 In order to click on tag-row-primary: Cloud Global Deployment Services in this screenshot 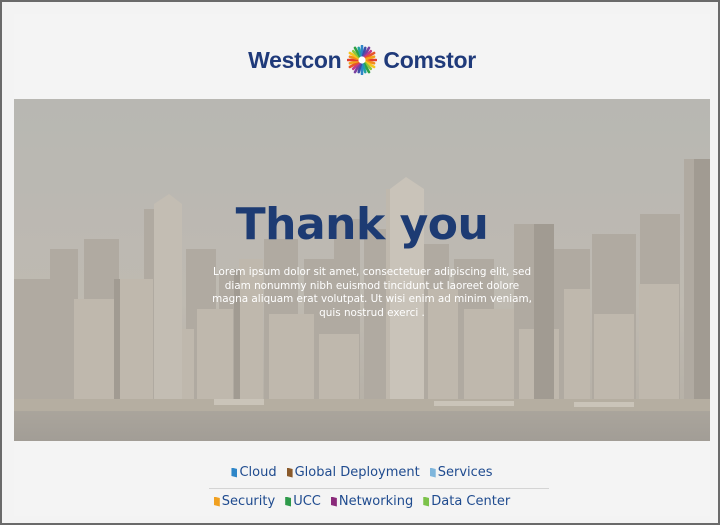, I will do `click(362, 472)`.